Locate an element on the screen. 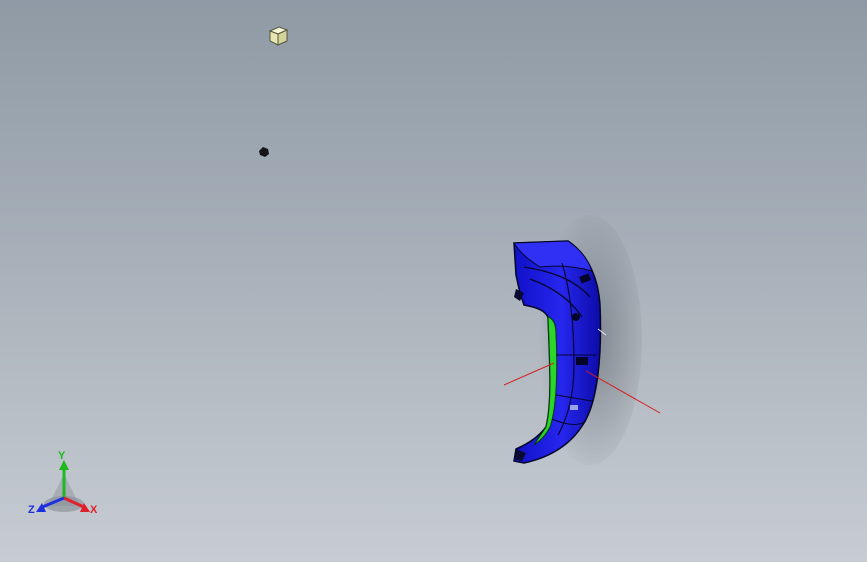 Image resolution: width=867 pixels, height=562 pixels. sensor-opening is located at coordinates (582, 361).